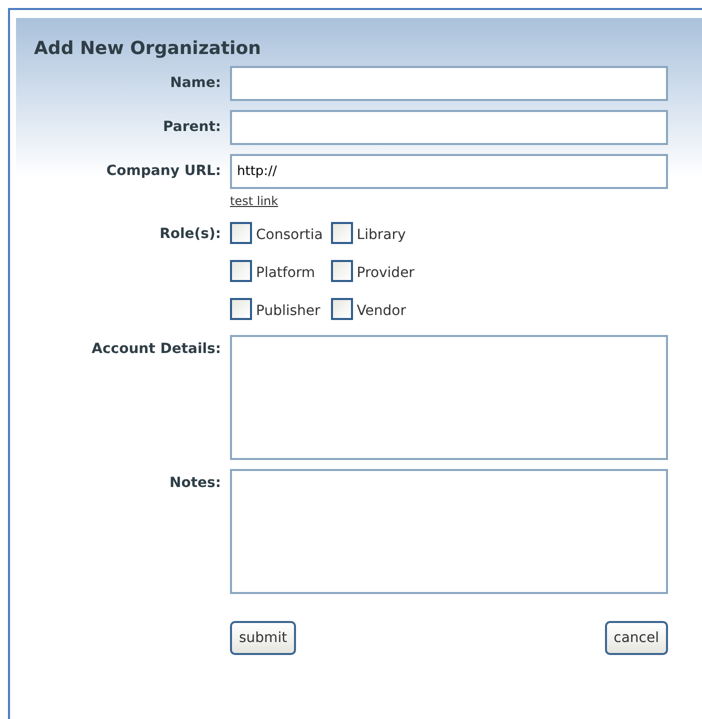  I want to click on field-label: Parent:, so click(191, 127).